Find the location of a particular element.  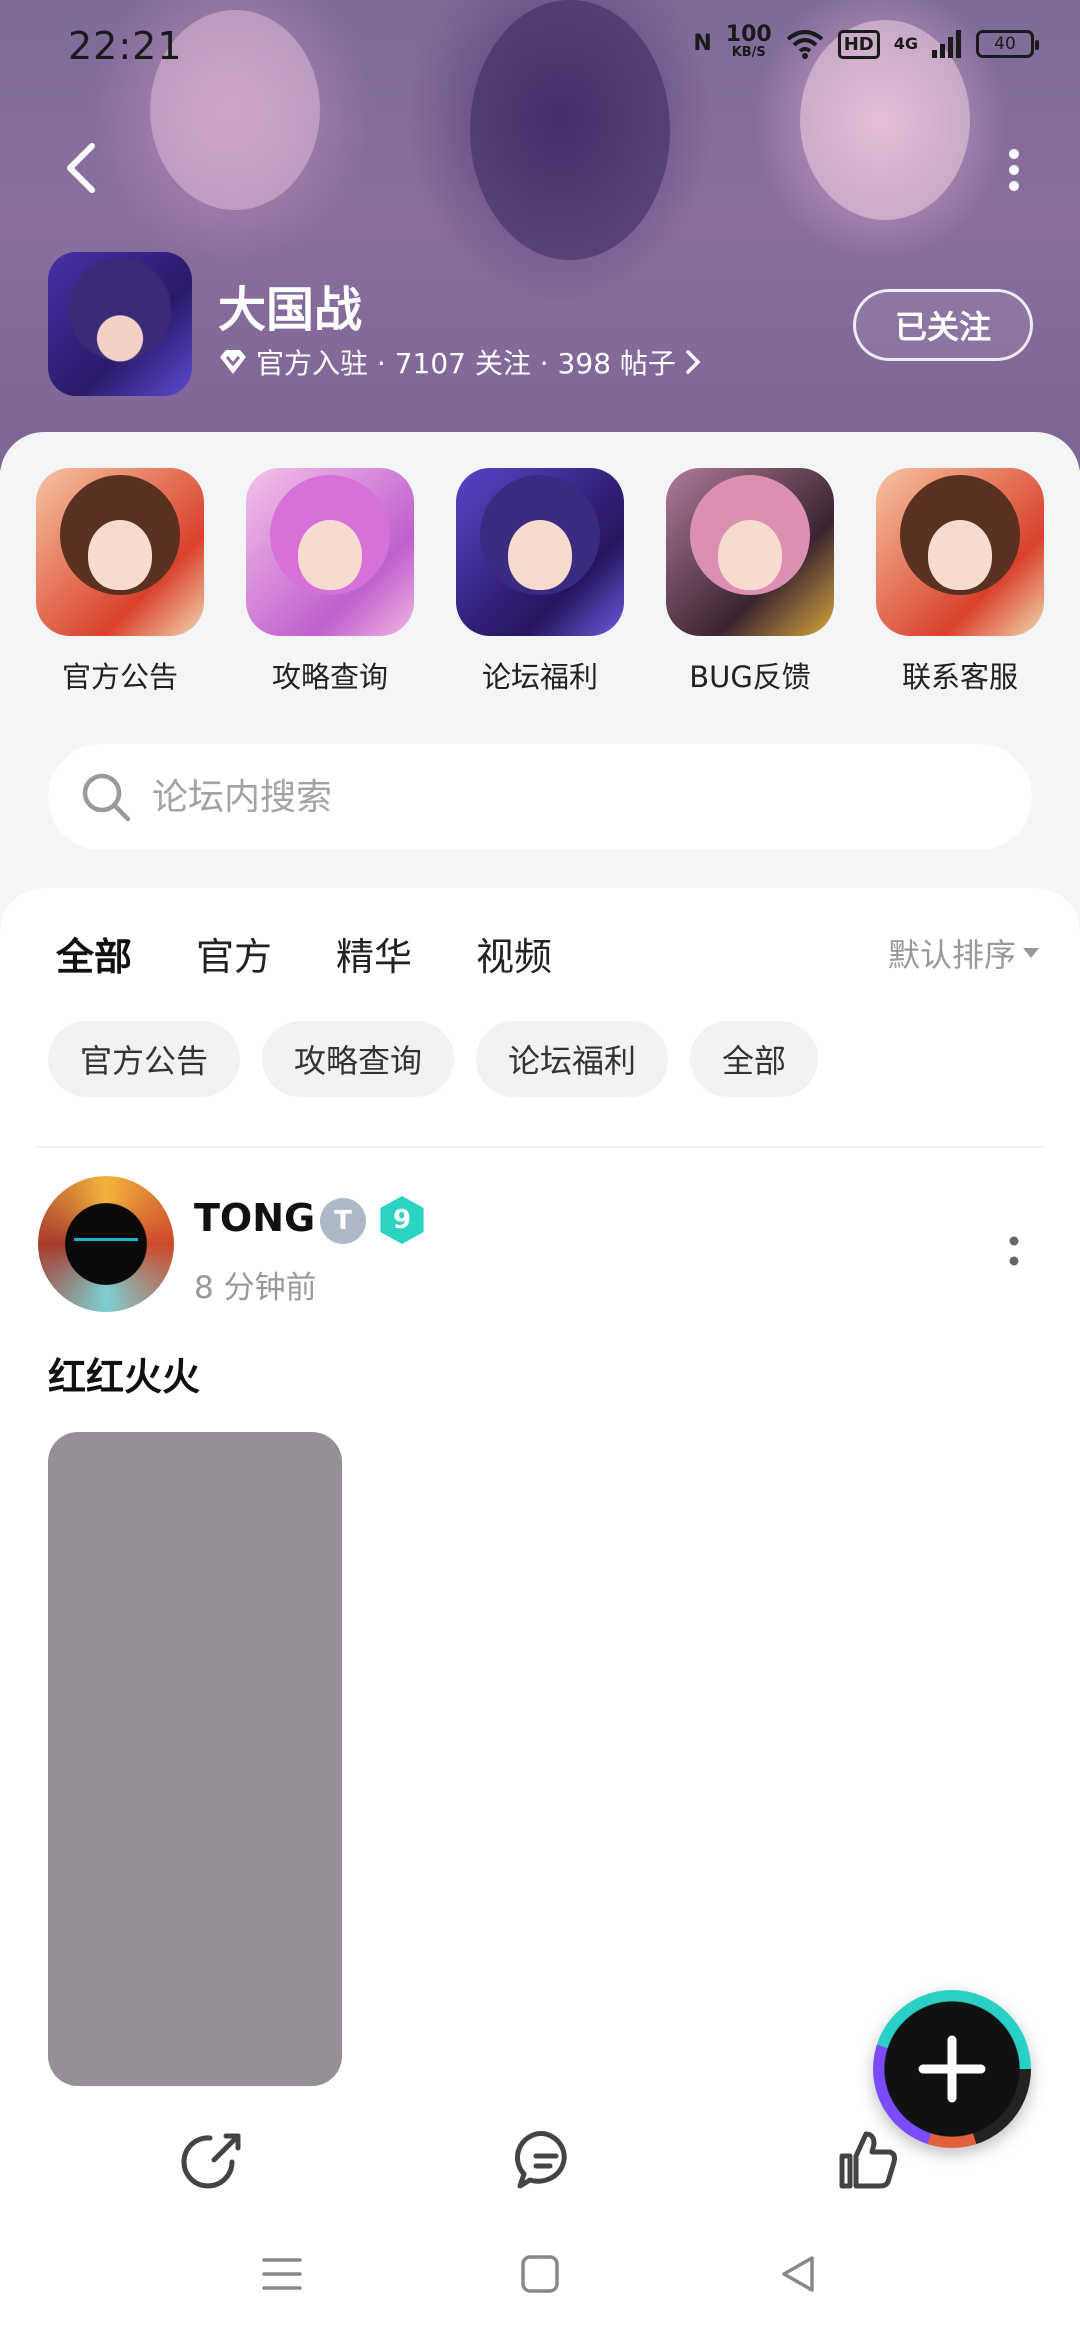

network-speed: 100 KB/S is located at coordinates (748, 42).